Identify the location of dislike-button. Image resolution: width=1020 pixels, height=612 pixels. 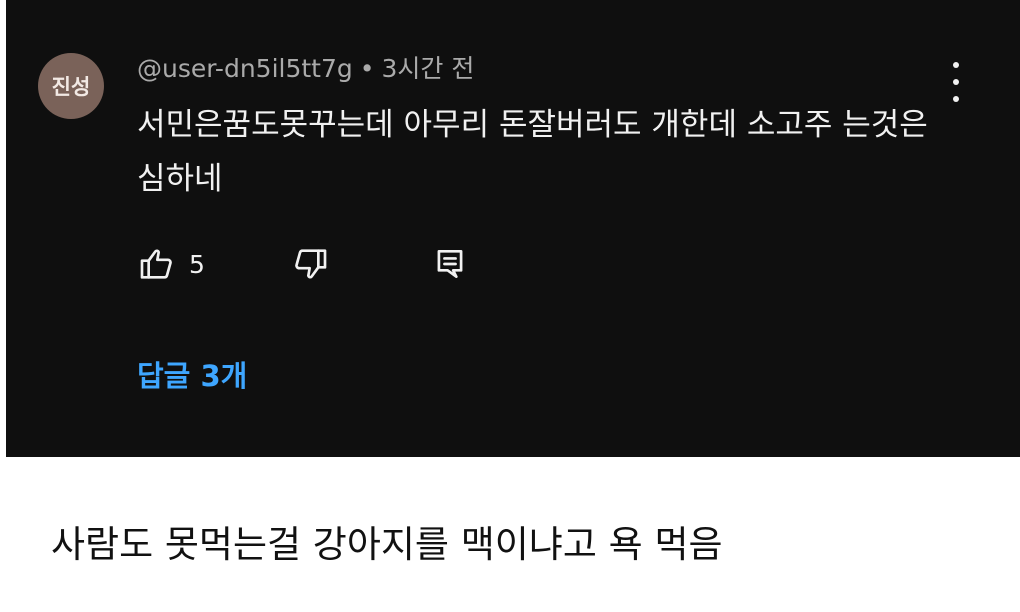
(310, 264).